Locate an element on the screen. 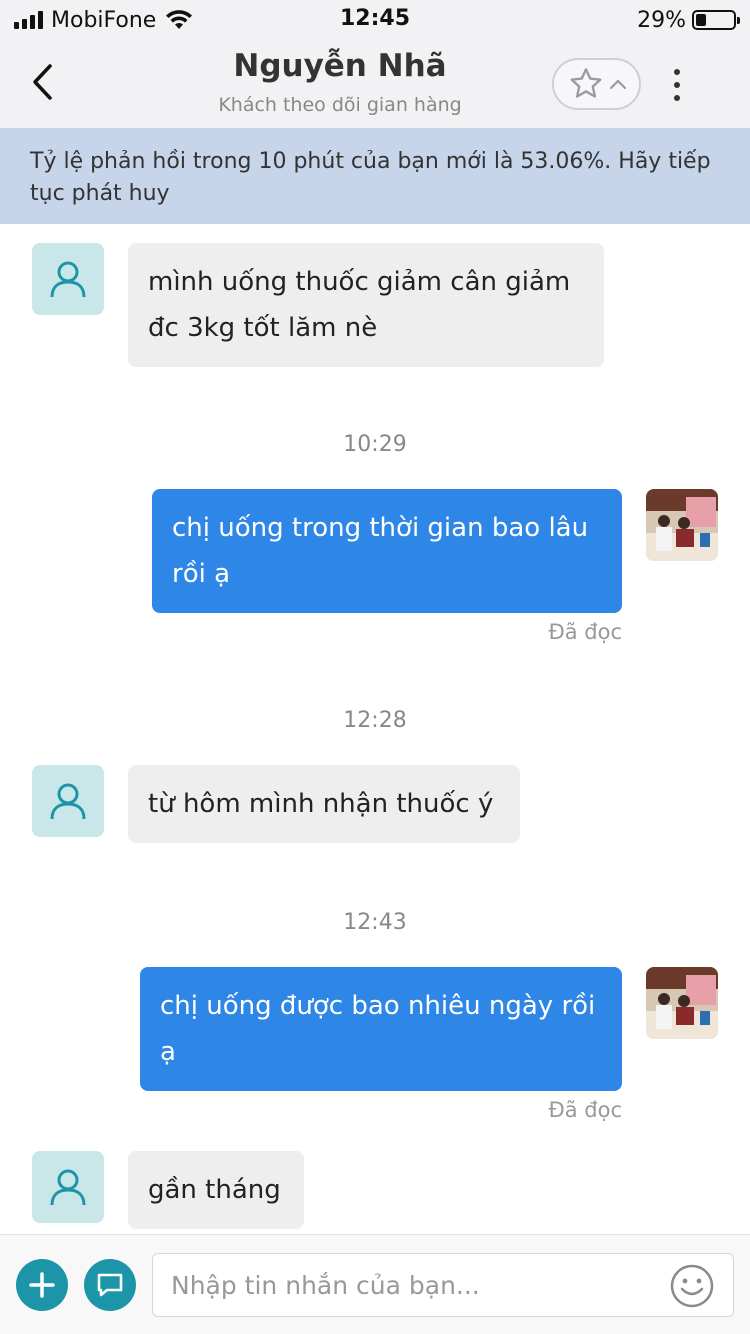 Image resolution: width=750 pixels, height=1334 pixels. add-attachment-button is located at coordinates (42, 1285).